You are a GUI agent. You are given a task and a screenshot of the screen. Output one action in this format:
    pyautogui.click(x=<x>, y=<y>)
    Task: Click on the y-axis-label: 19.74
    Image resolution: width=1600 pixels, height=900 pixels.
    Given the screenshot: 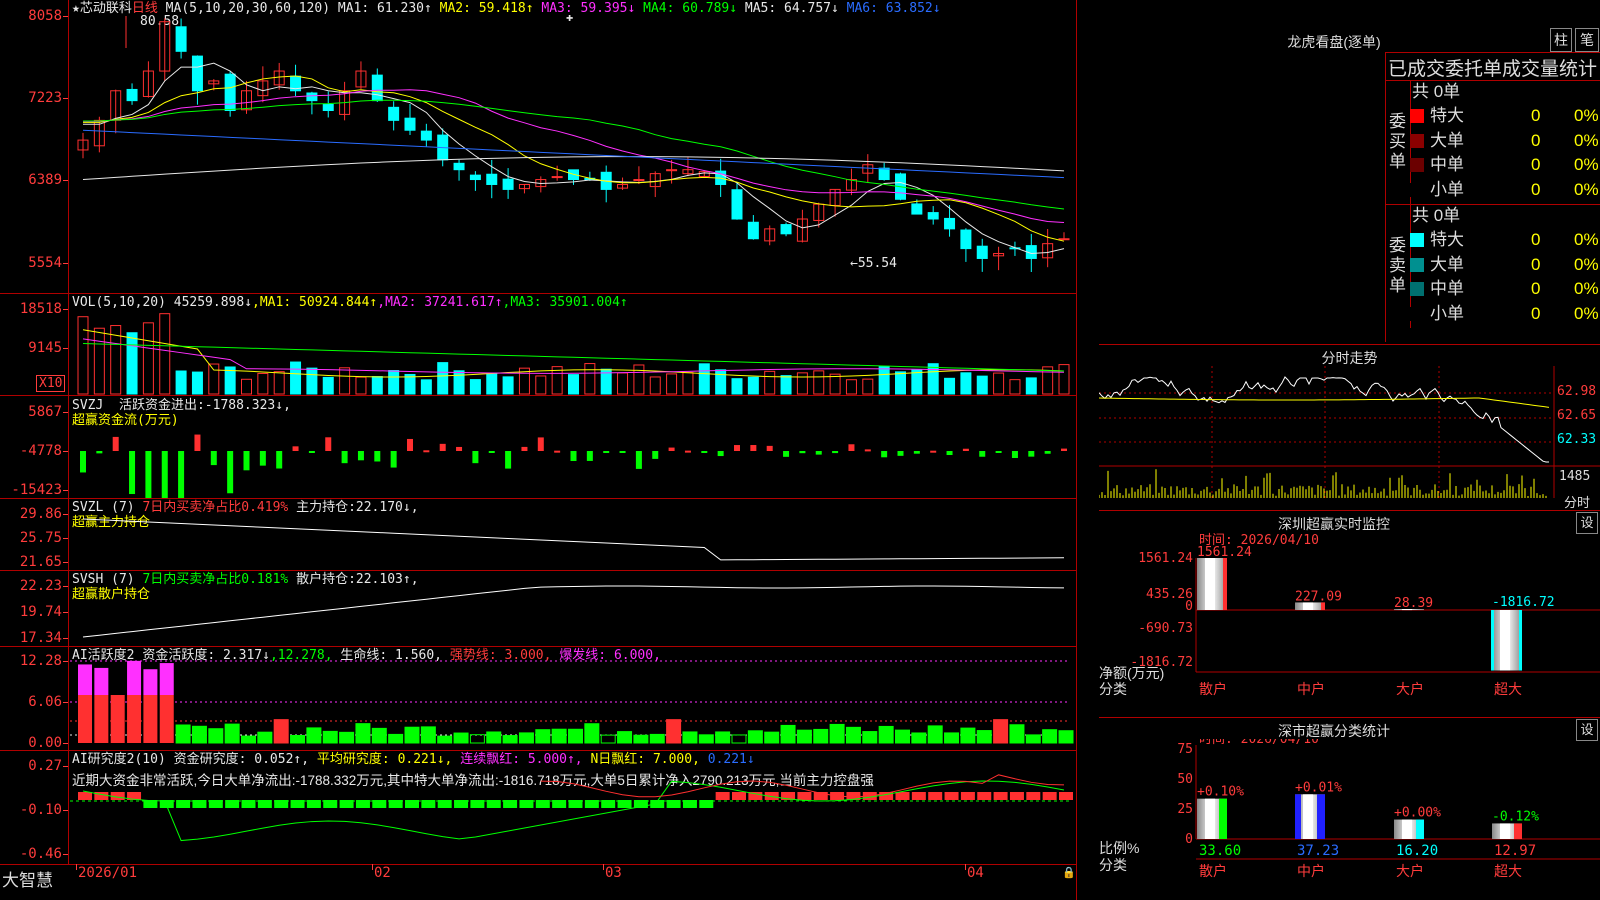 What is the action you would take?
    pyautogui.click(x=40, y=612)
    